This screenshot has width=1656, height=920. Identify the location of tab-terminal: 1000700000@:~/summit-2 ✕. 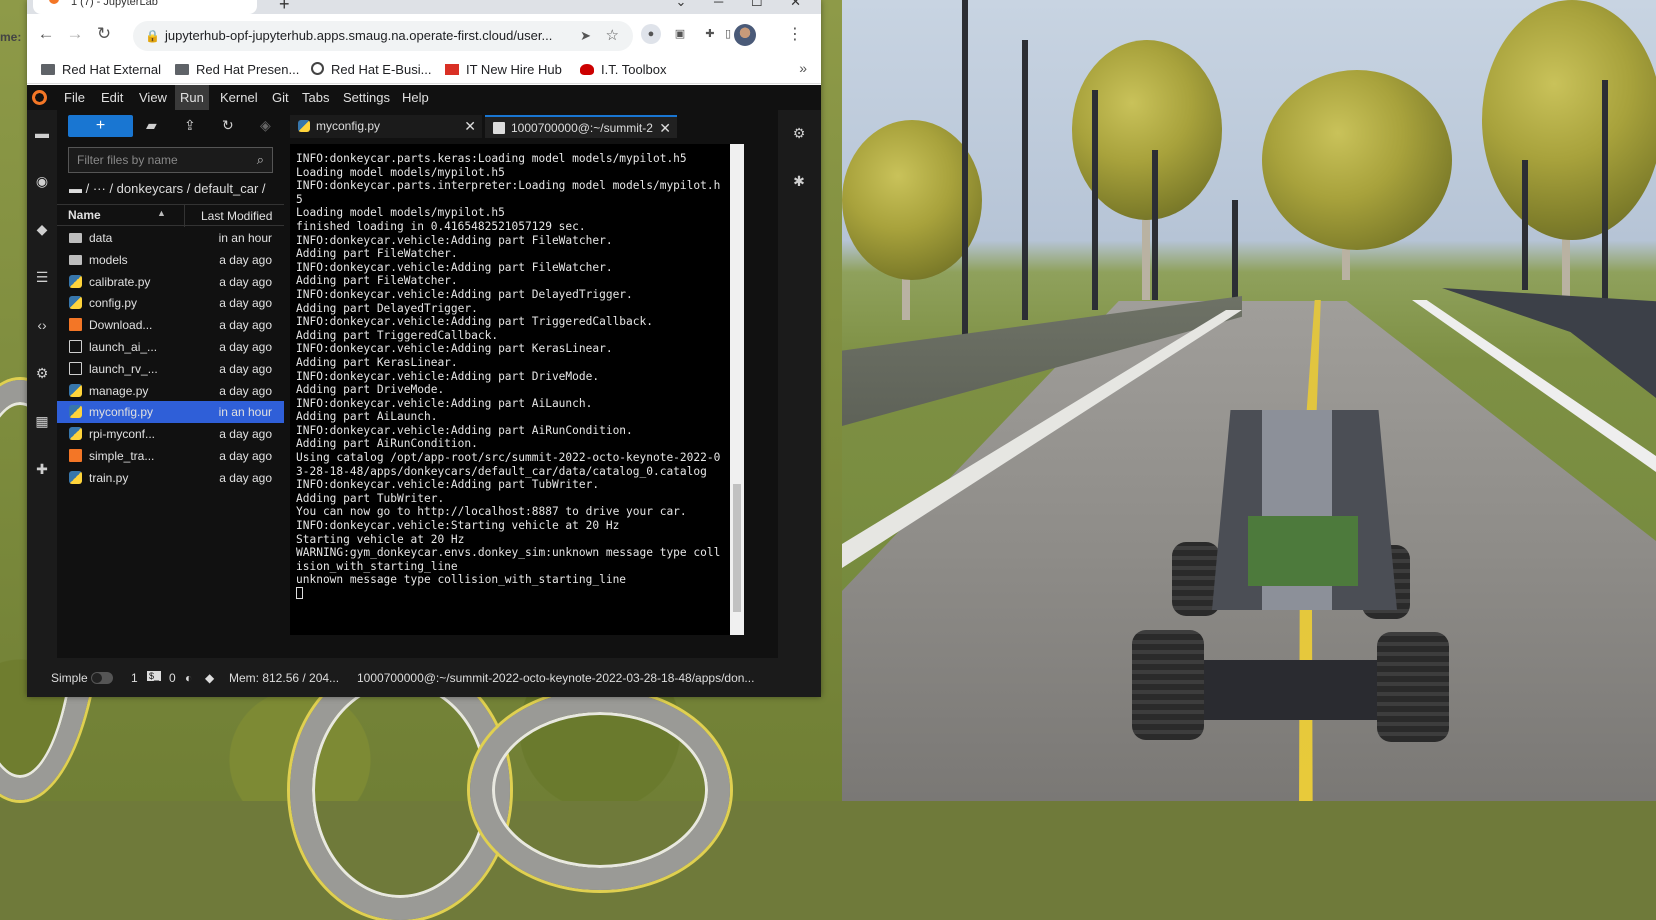
(581, 126).